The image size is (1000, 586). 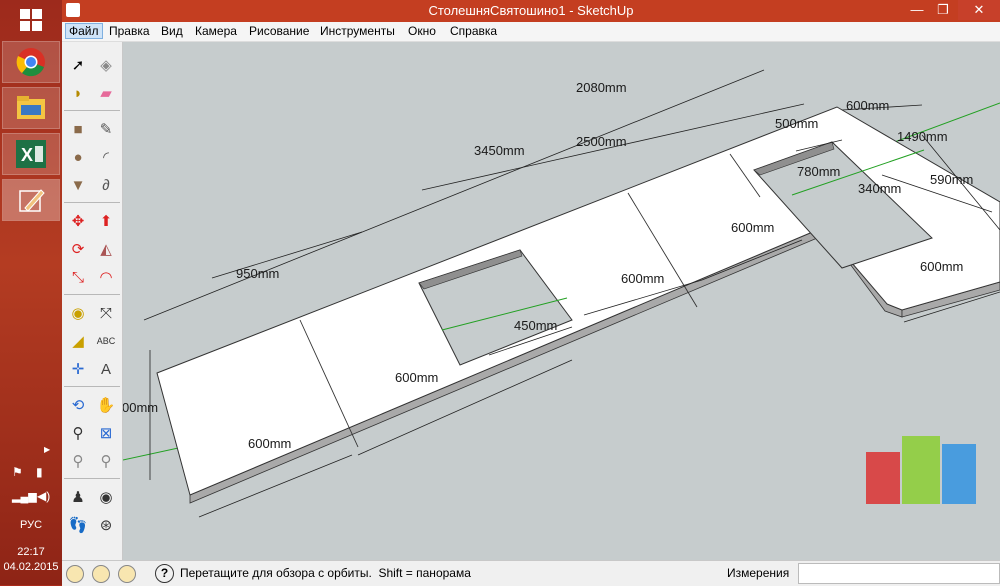 What do you see at coordinates (78, 497) in the screenshot?
I see `position-camera-icon: ♟` at bounding box center [78, 497].